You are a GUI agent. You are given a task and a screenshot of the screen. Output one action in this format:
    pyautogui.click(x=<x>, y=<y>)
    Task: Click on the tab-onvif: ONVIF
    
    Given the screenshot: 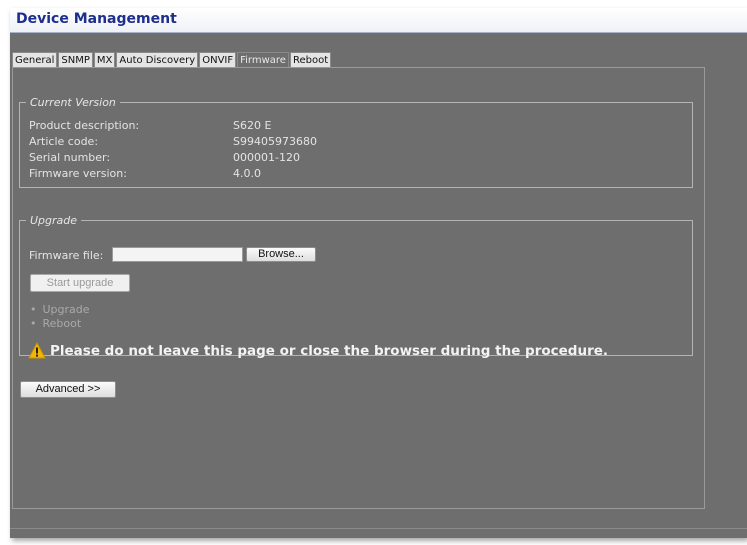 What is the action you would take?
    pyautogui.click(x=218, y=59)
    